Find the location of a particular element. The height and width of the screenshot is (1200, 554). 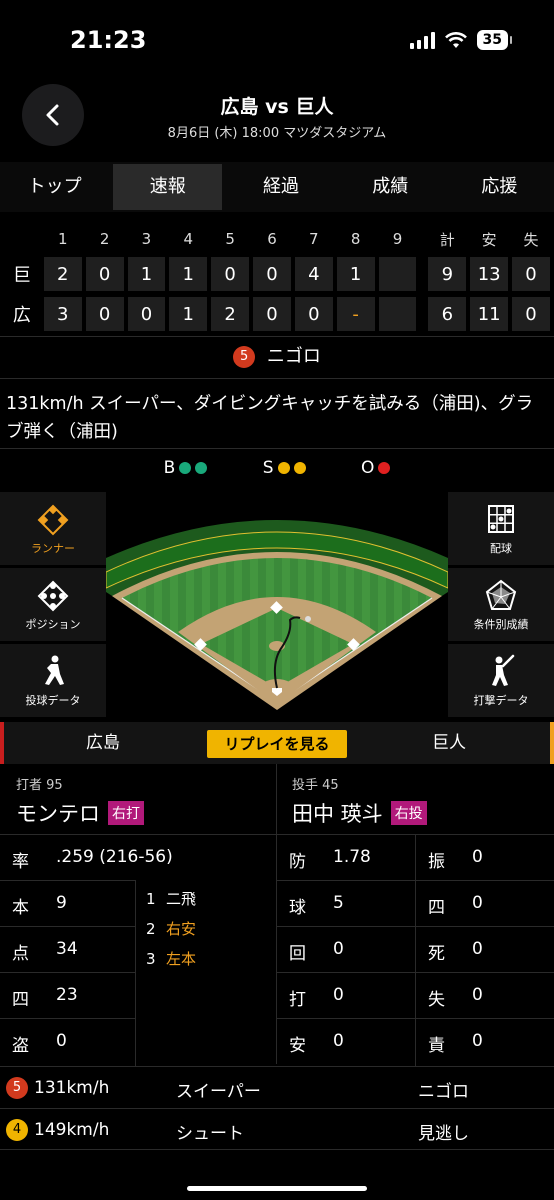

stat-key: 死 is located at coordinates (436, 954).